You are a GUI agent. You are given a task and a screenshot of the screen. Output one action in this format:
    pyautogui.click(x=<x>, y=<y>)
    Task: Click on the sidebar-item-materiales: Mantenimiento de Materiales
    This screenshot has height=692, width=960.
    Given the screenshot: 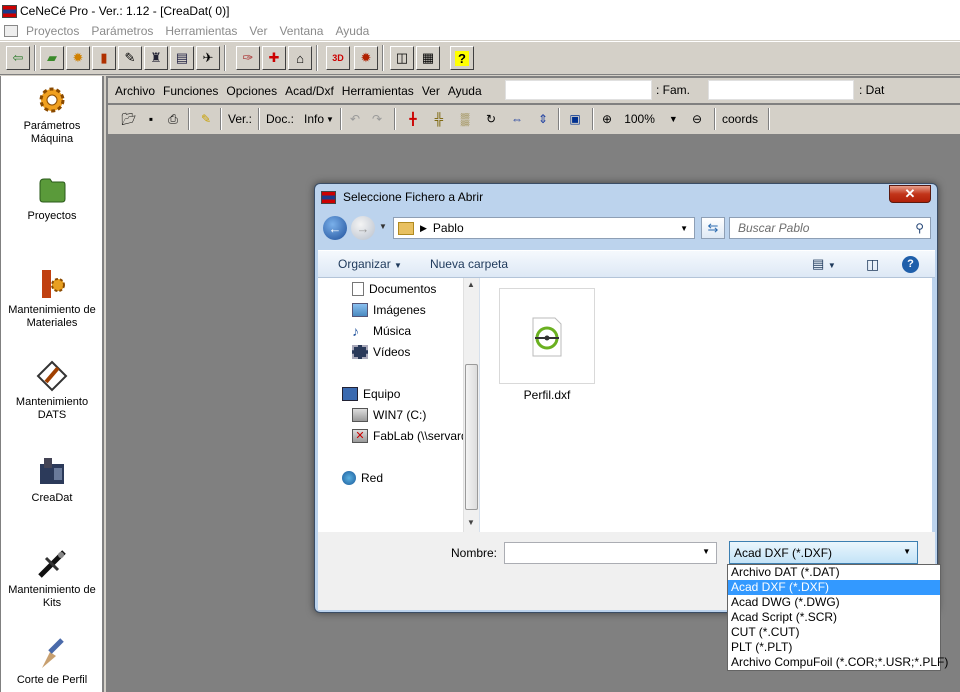 What is the action you would take?
    pyautogui.click(x=52, y=299)
    